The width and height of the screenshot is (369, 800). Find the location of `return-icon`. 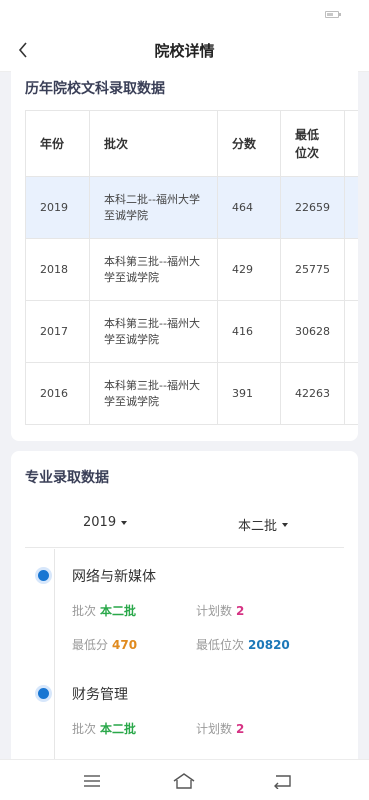

return-icon is located at coordinates (282, 782).